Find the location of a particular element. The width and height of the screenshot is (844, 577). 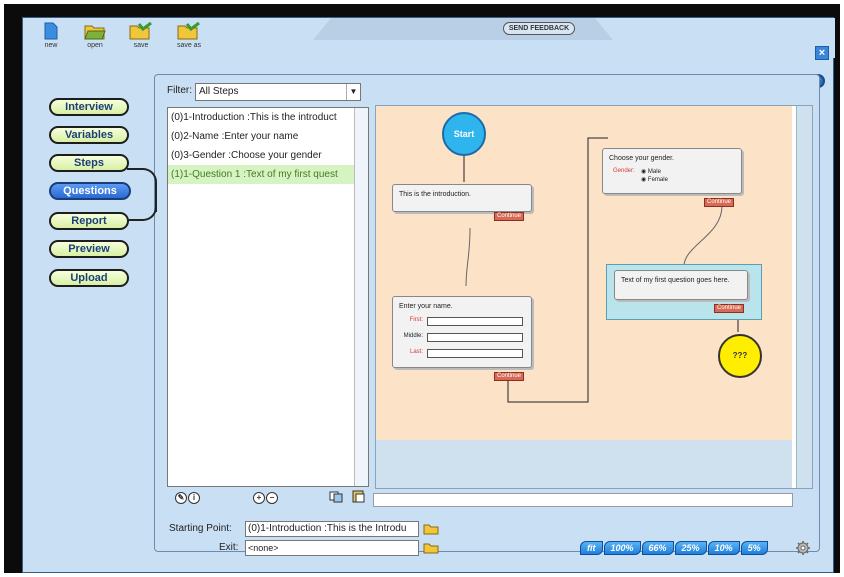

starting-point-field: (0)1-Introduction :This is the Introdu is located at coordinates (332, 529).